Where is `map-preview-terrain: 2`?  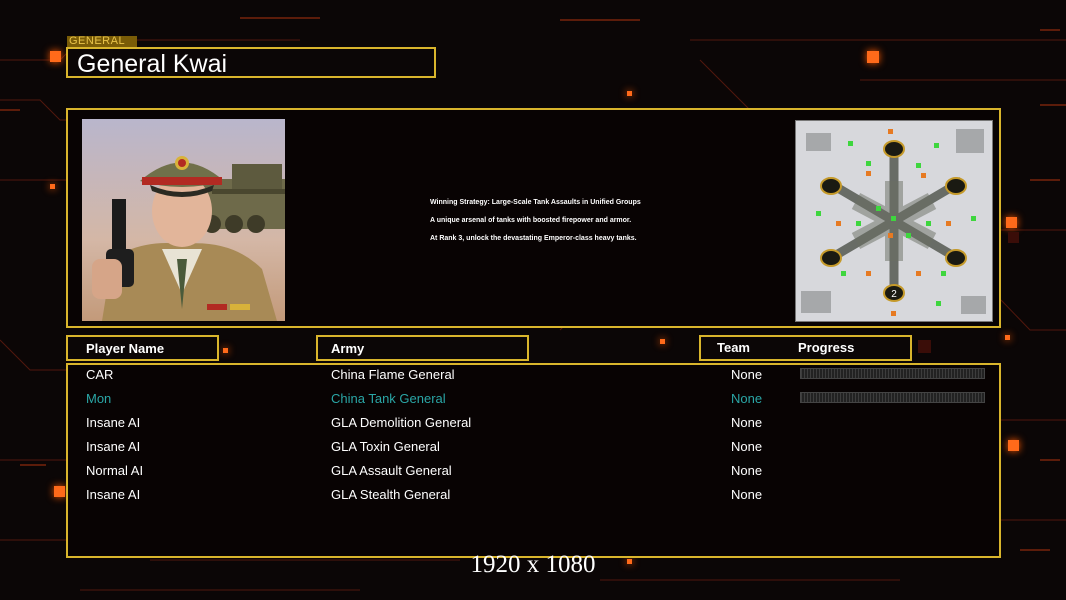 map-preview-terrain: 2 is located at coordinates (894, 221).